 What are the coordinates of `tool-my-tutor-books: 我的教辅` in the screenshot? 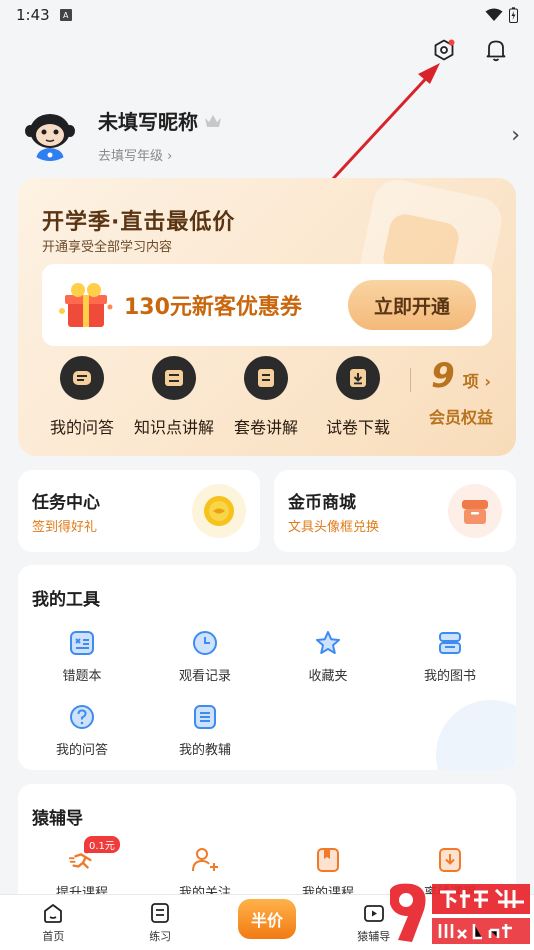 It's located at (205, 730).